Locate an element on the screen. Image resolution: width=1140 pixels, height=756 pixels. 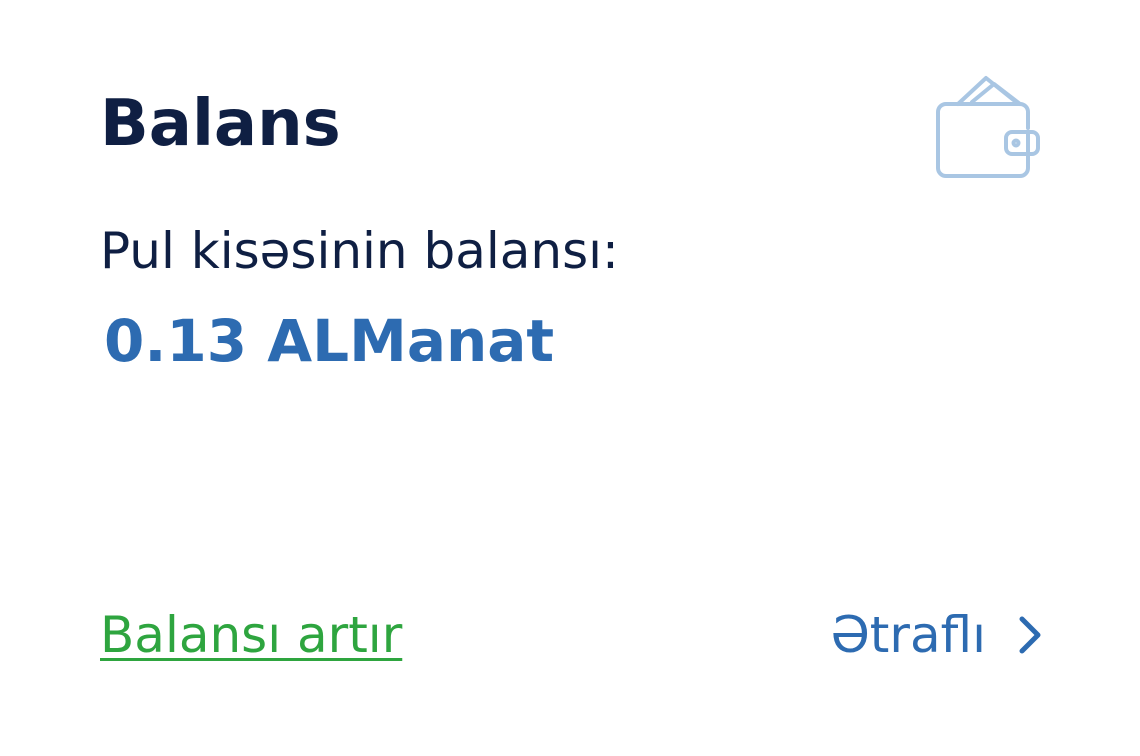
wallet-balance-amount: 0.13 ALManat is located at coordinates (329, 341).